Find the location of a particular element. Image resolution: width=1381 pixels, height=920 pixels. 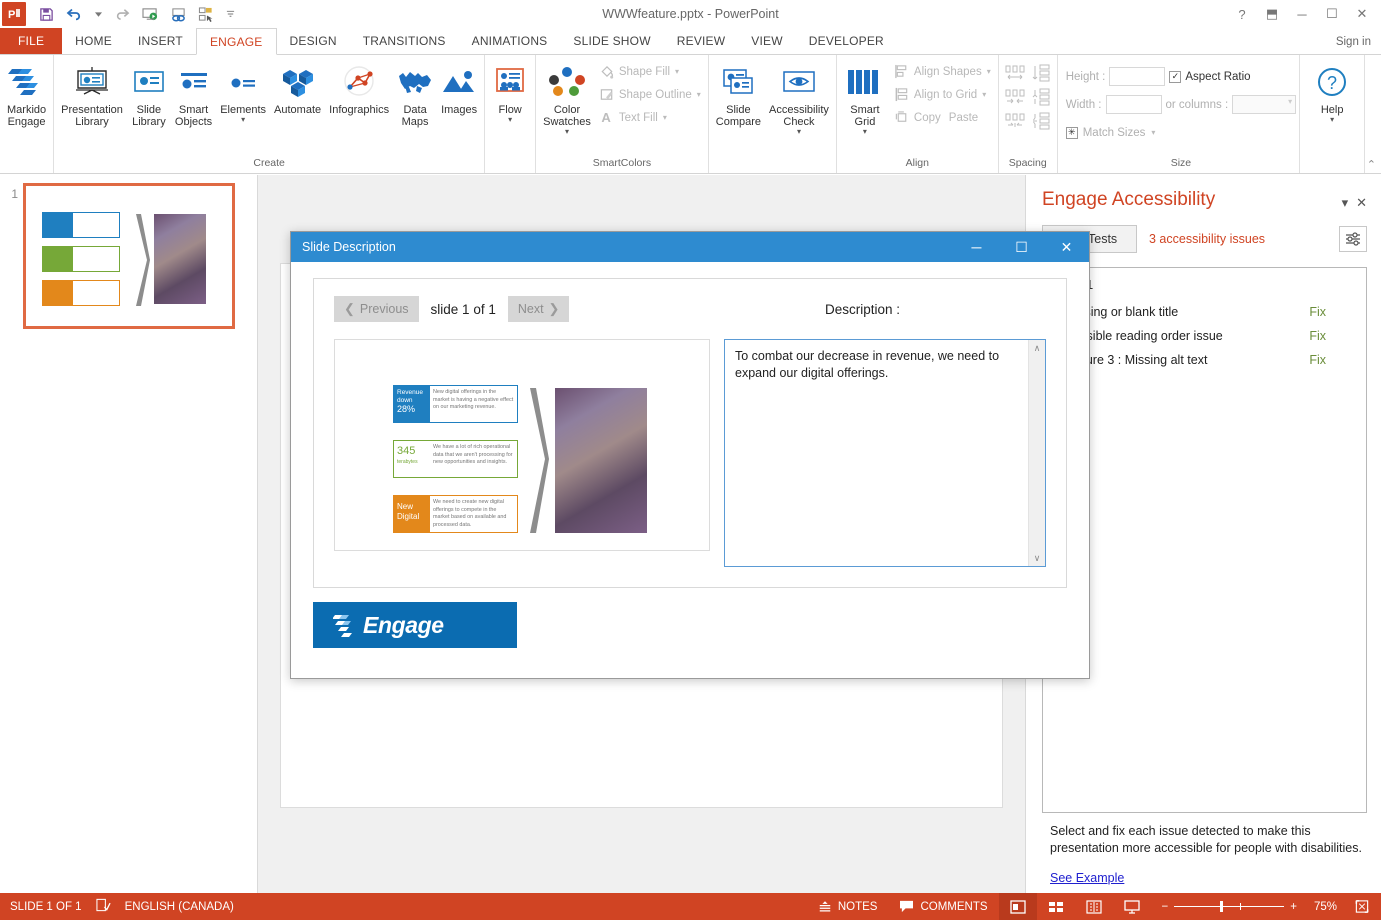

save-icon is located at coordinates (46, 14).